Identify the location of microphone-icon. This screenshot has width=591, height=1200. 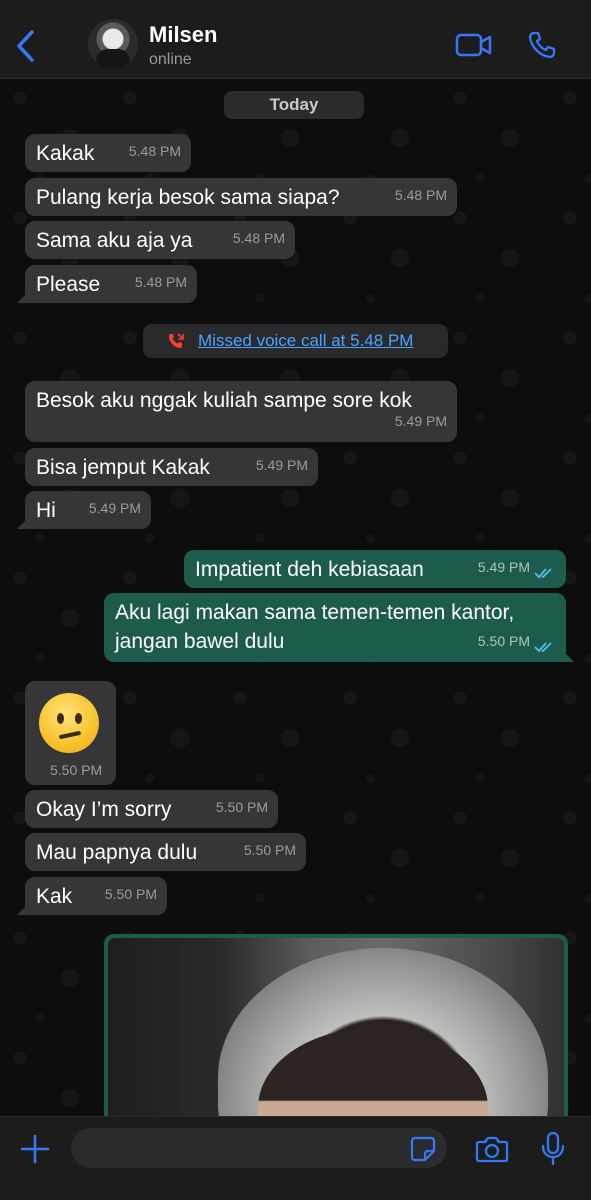
(553, 1148).